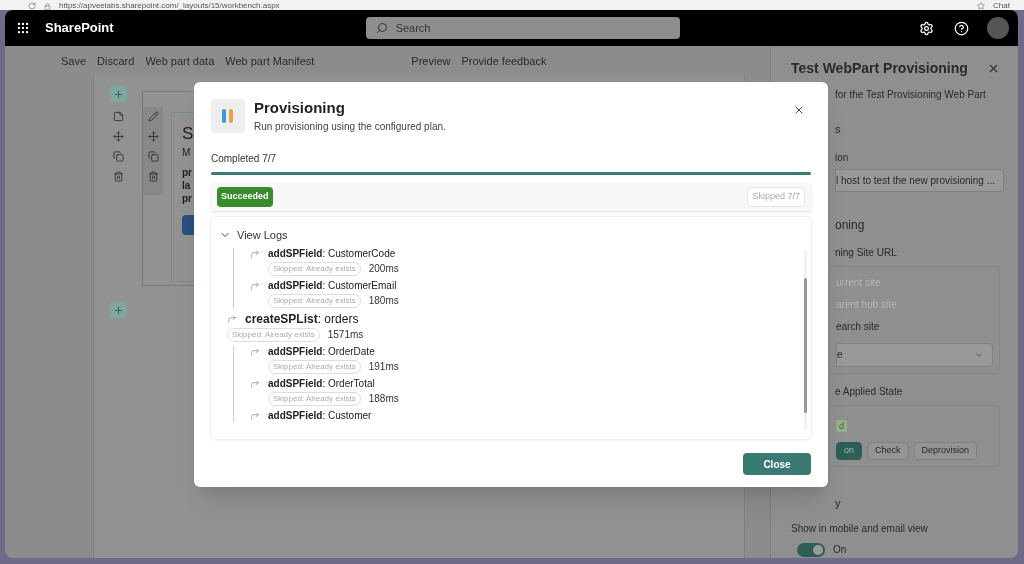  I want to click on log-entry-title: addSPField: OrderTotal, so click(321, 383).